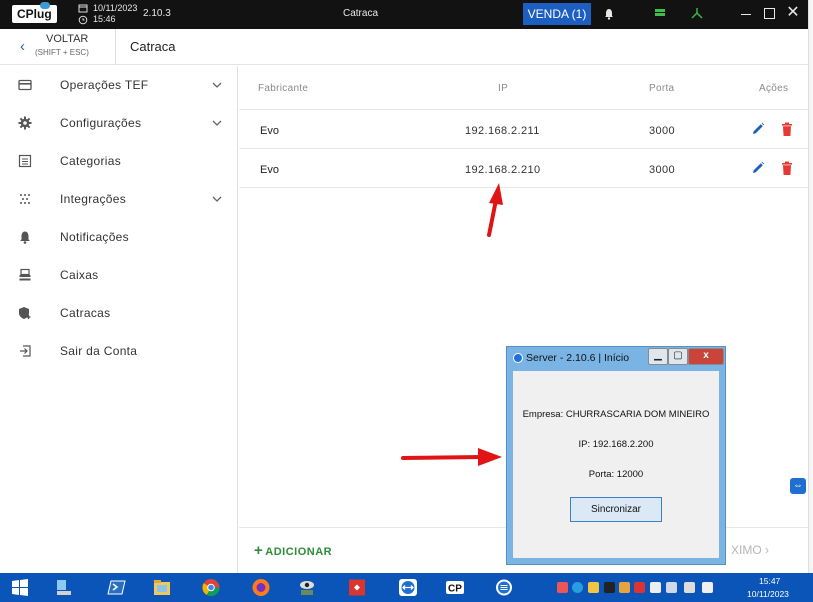 The height and width of the screenshot is (602, 813). What do you see at coordinates (577, 587) in the screenshot?
I see `tray-teamviewer-icon` at bounding box center [577, 587].